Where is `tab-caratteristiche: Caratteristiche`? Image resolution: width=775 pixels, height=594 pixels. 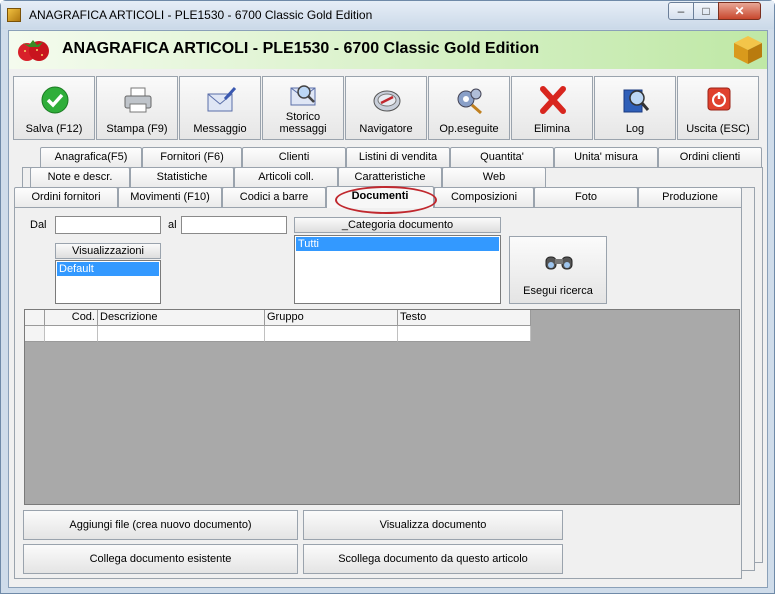 tab-caratteristiche: Caratteristiche is located at coordinates (390, 177).